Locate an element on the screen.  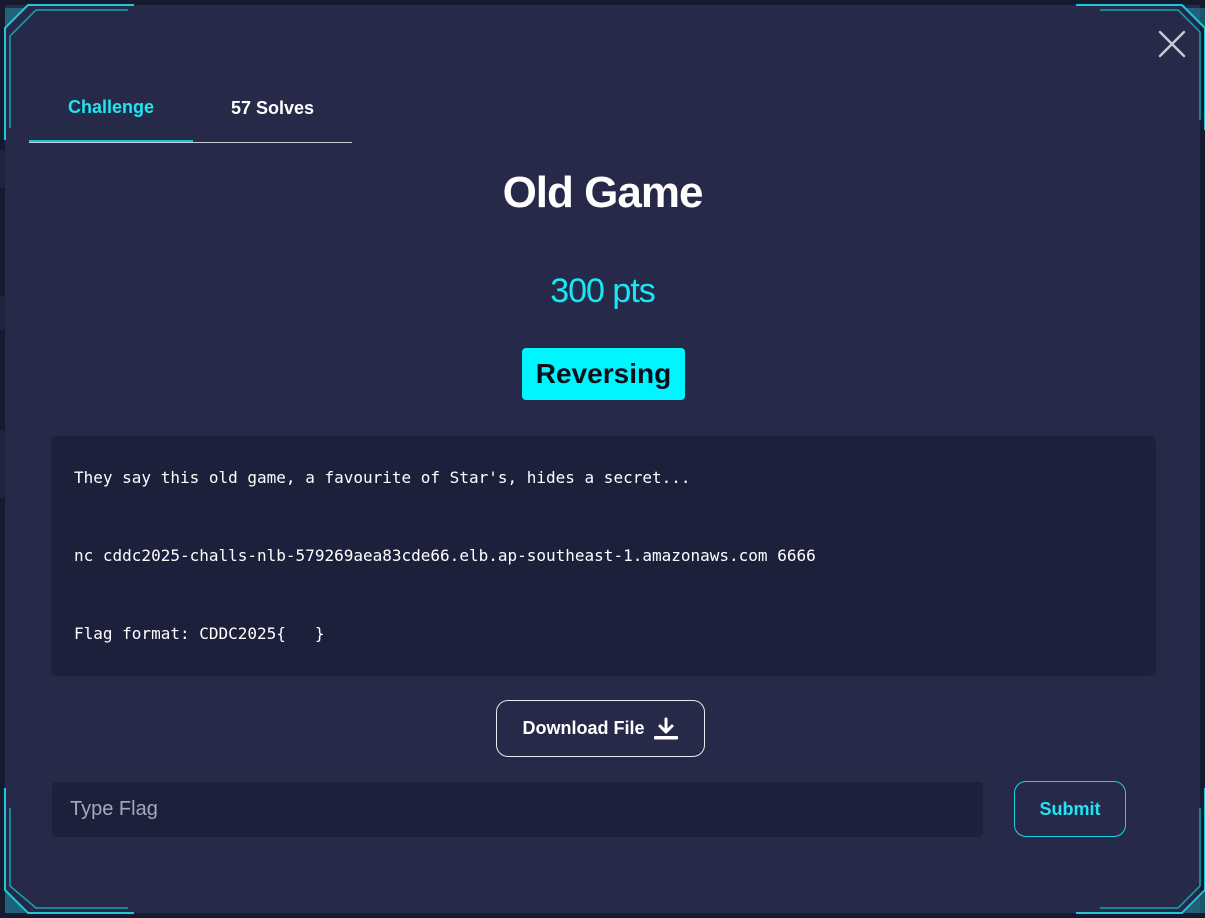
challenge-points: 300 pts is located at coordinates (603, 291).